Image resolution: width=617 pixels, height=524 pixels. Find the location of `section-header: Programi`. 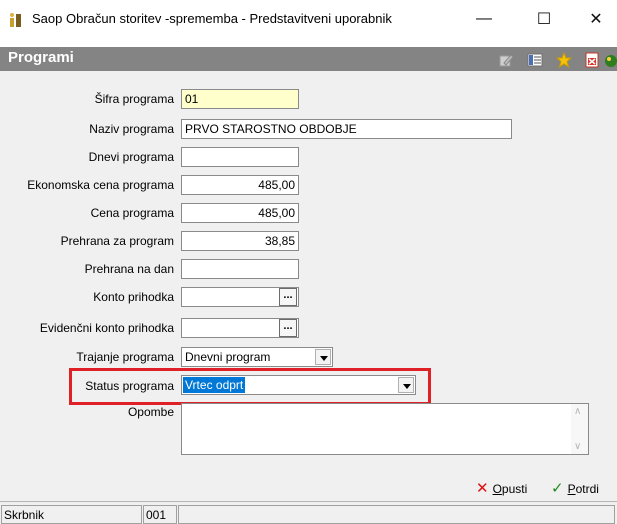

section-header: Programi is located at coordinates (308, 59).